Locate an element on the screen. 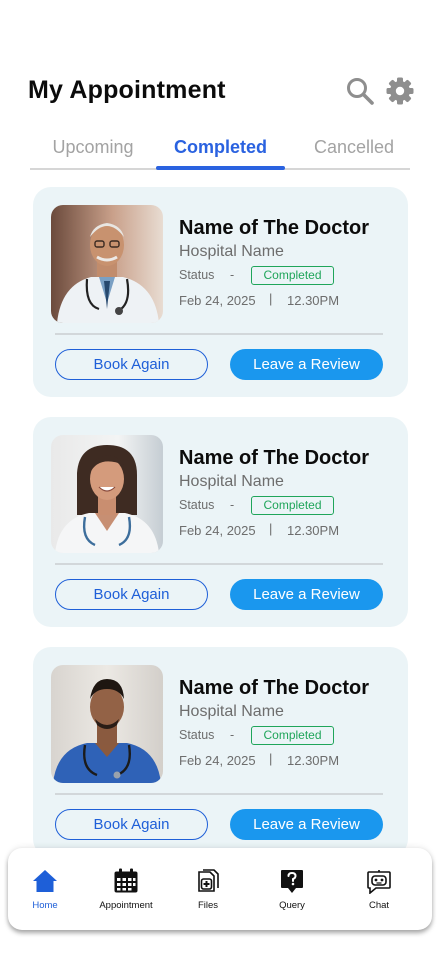 The width and height of the screenshot is (440, 956). tab-completed: Completed is located at coordinates (220, 148).